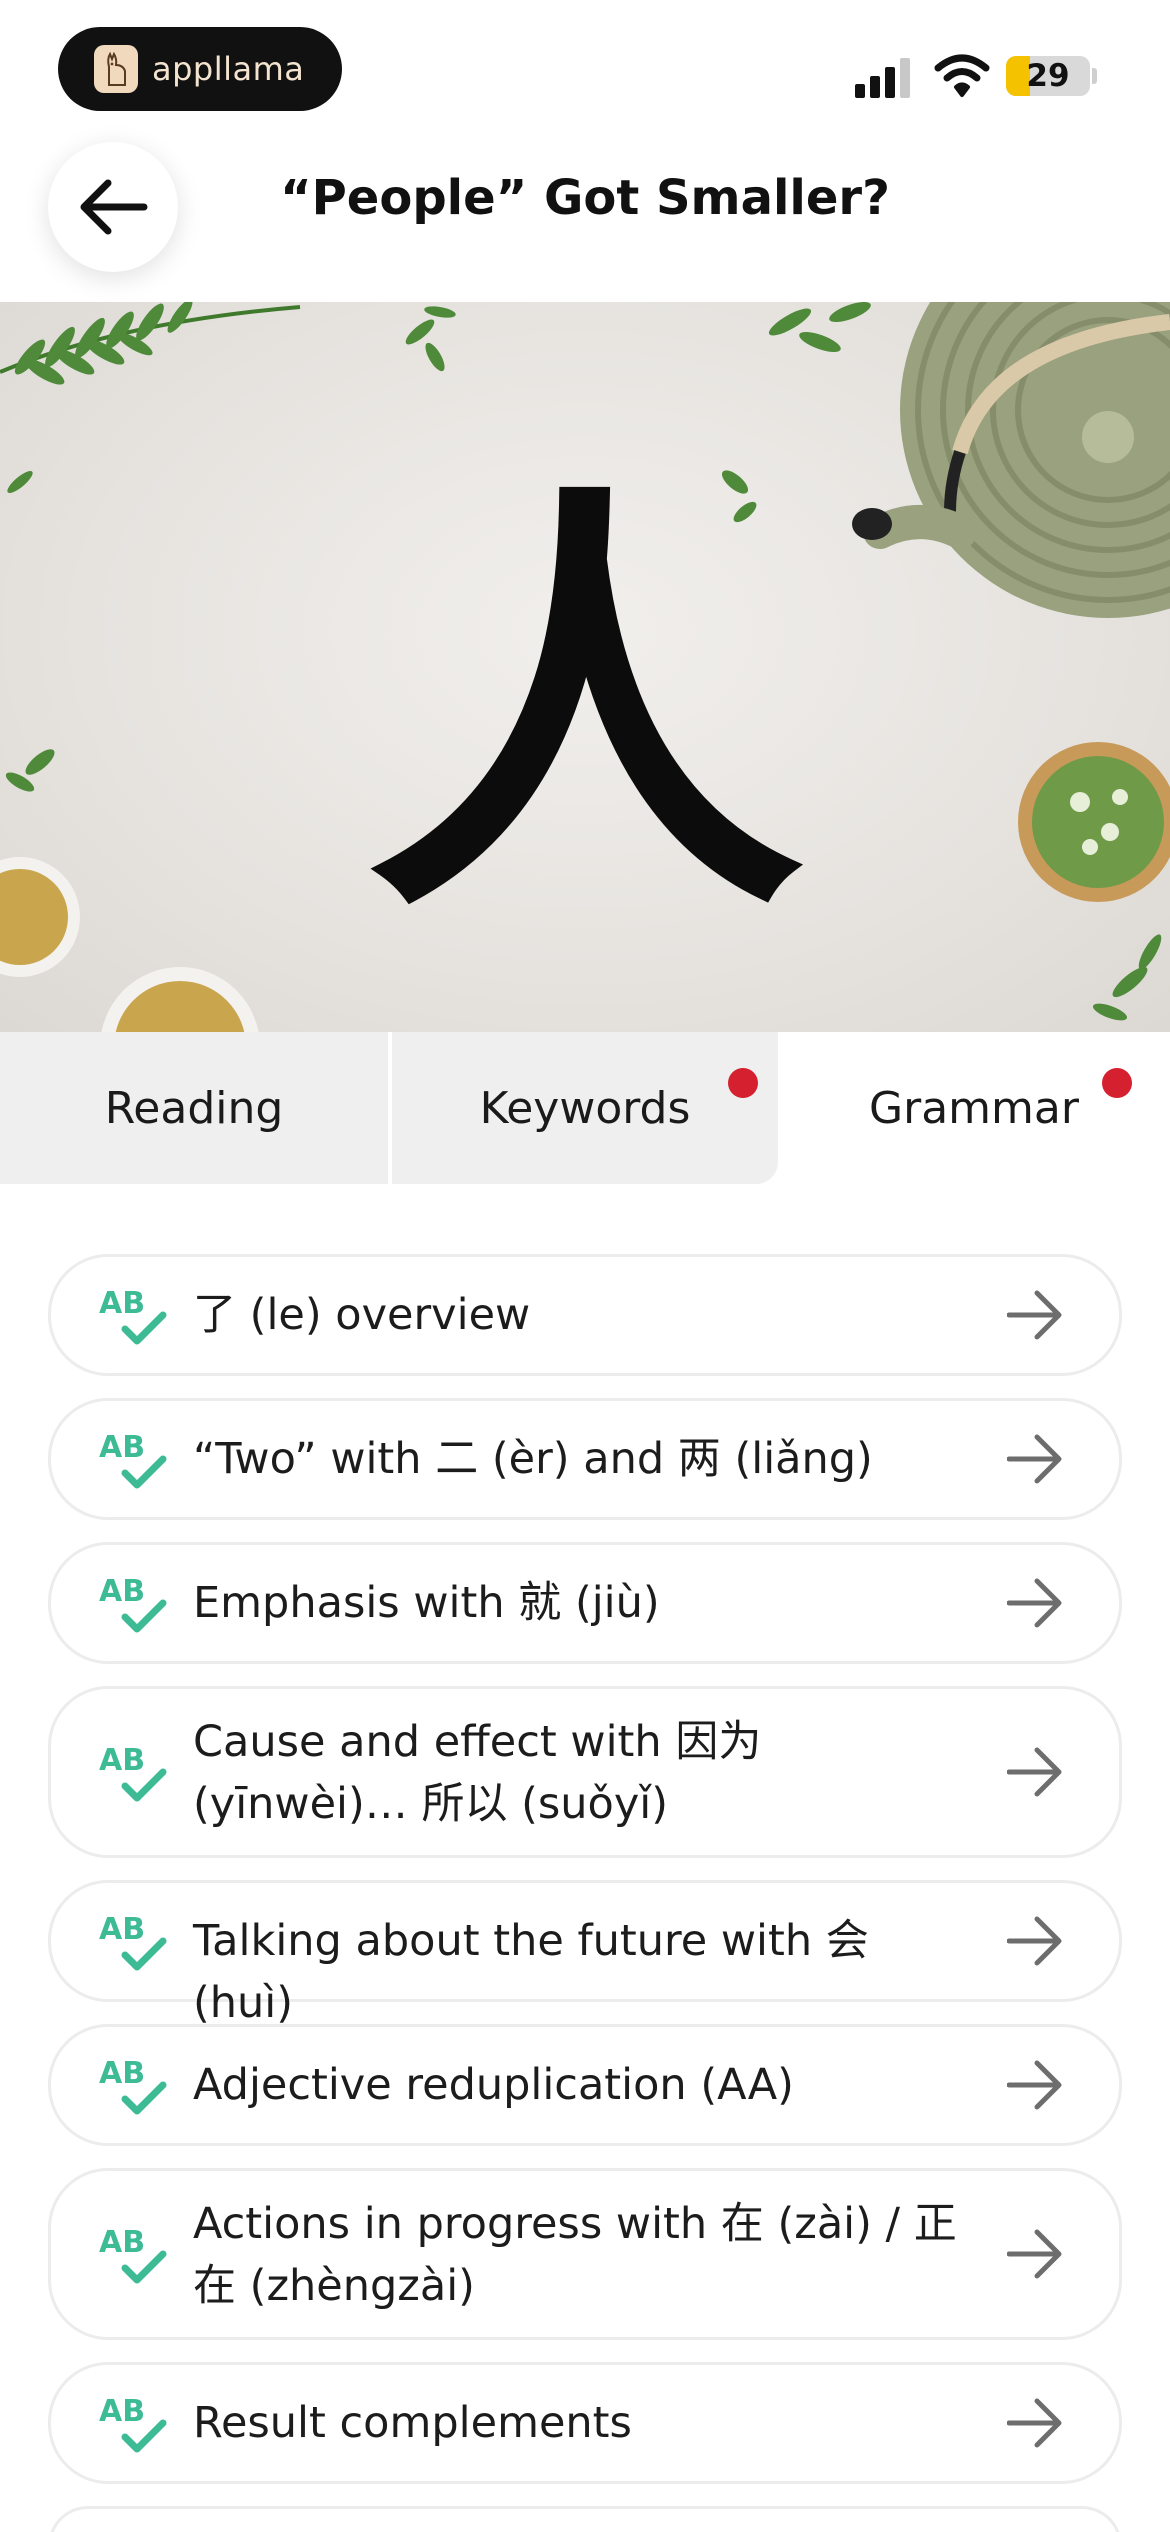  I want to click on grammar-item: AB Adjective reduplication (AA), so click(585, 2085).